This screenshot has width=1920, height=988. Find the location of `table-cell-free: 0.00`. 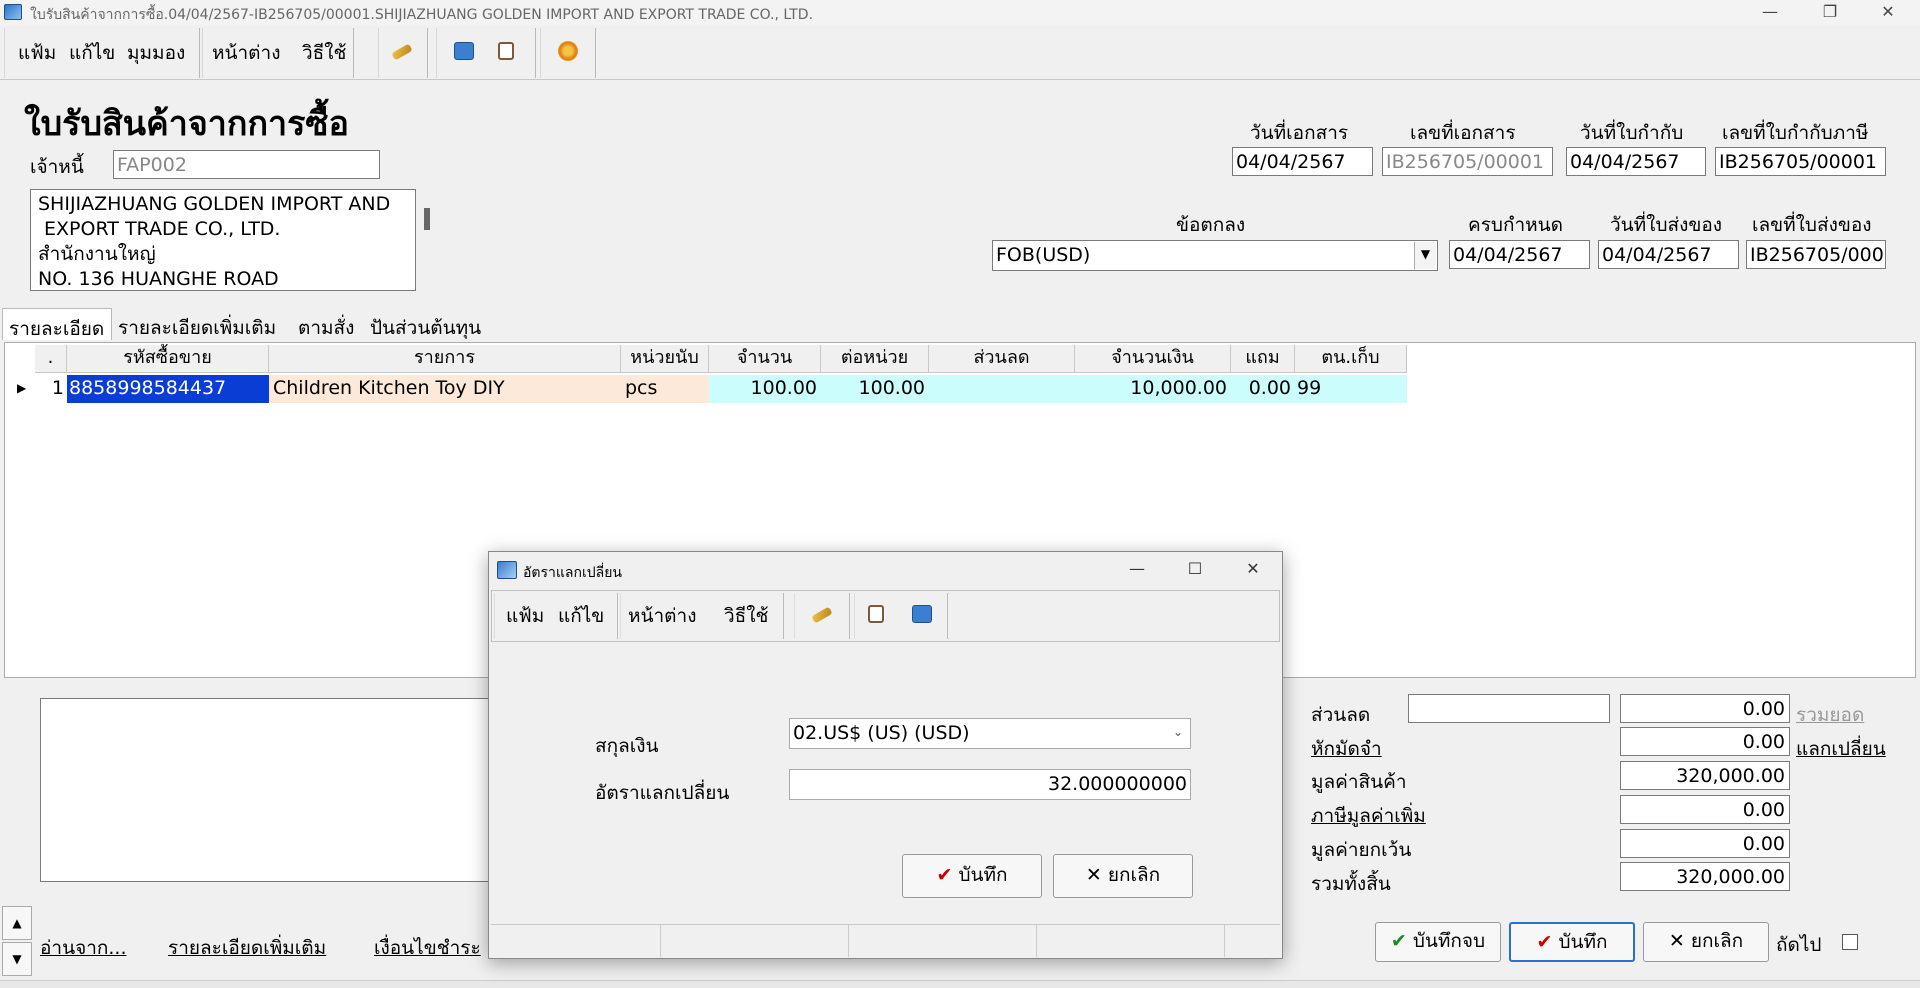

table-cell-free: 0.00 is located at coordinates (1263, 389).